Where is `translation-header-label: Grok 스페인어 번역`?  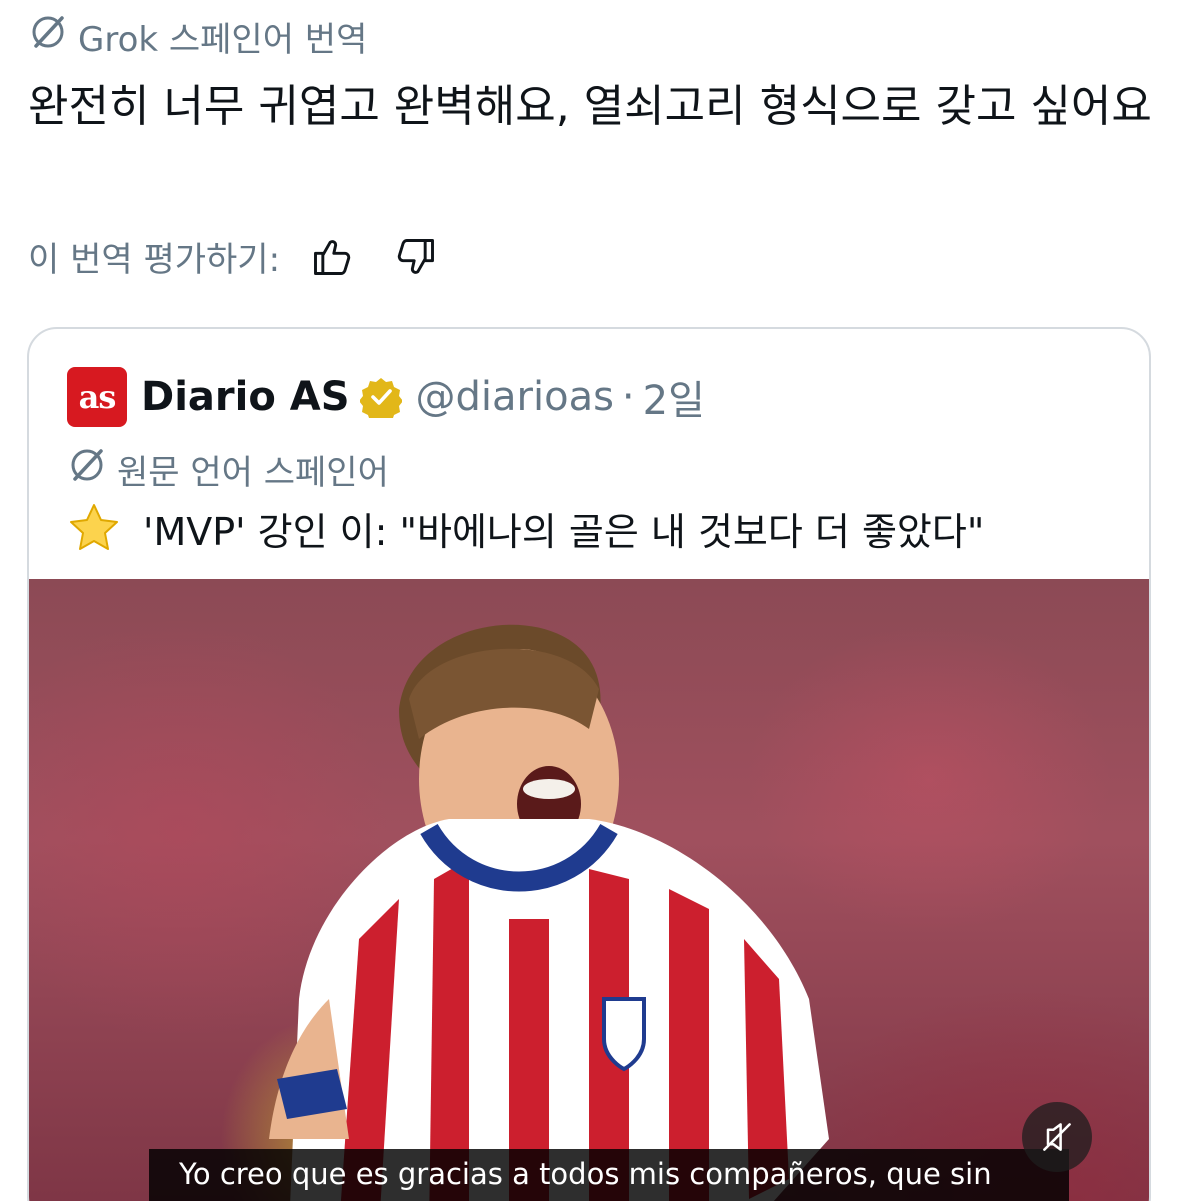 translation-header-label: Grok 스페인어 번역 is located at coordinates (223, 40).